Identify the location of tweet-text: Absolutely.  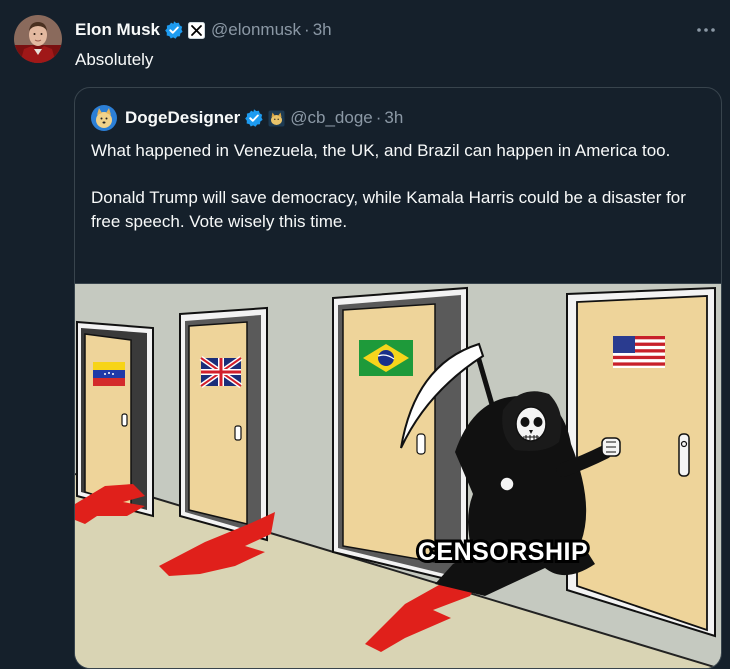
(114, 59).